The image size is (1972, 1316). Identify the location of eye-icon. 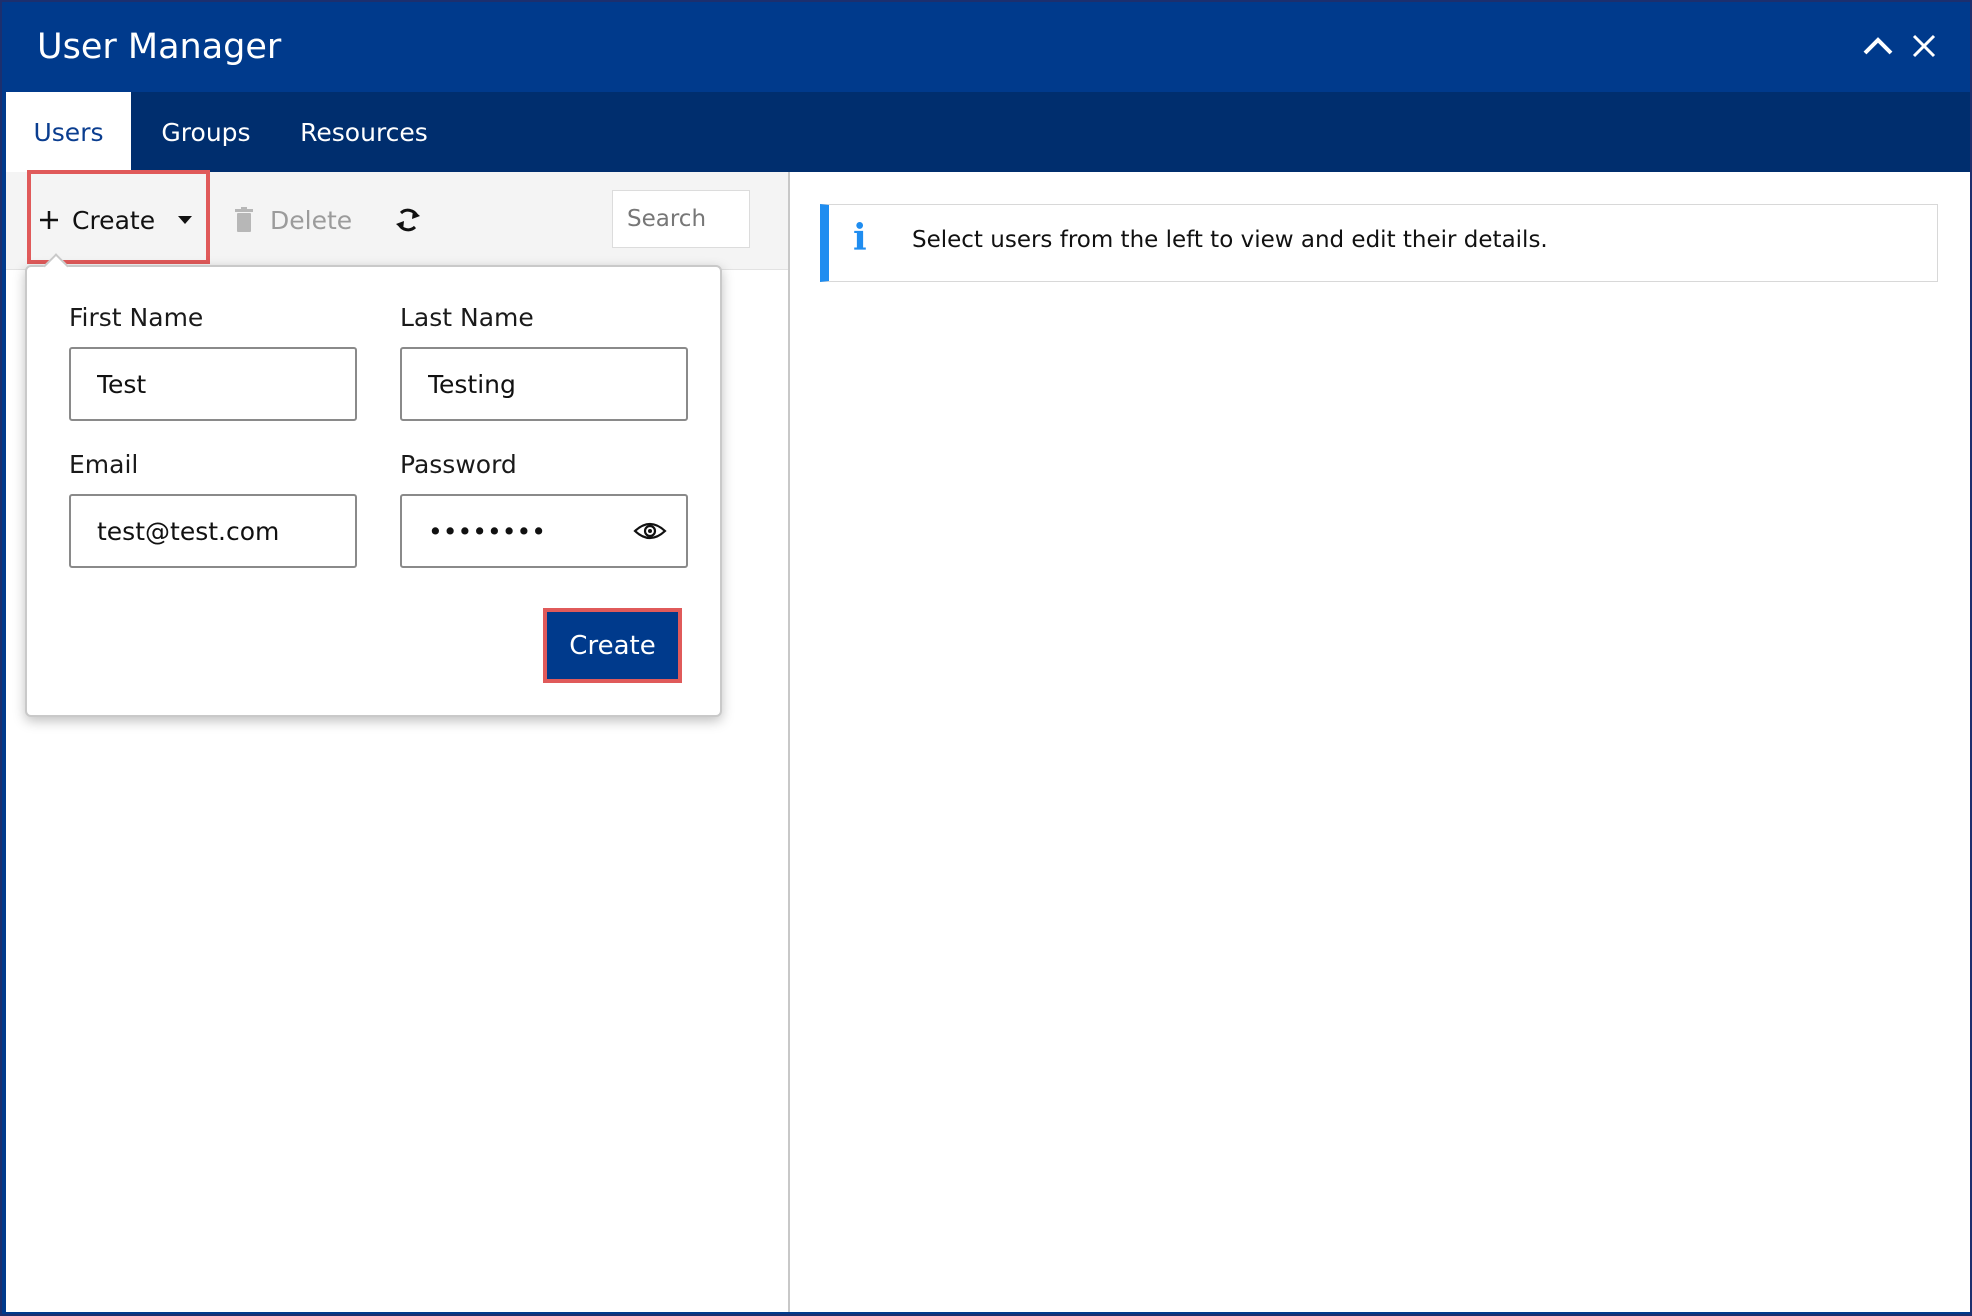
(650, 531).